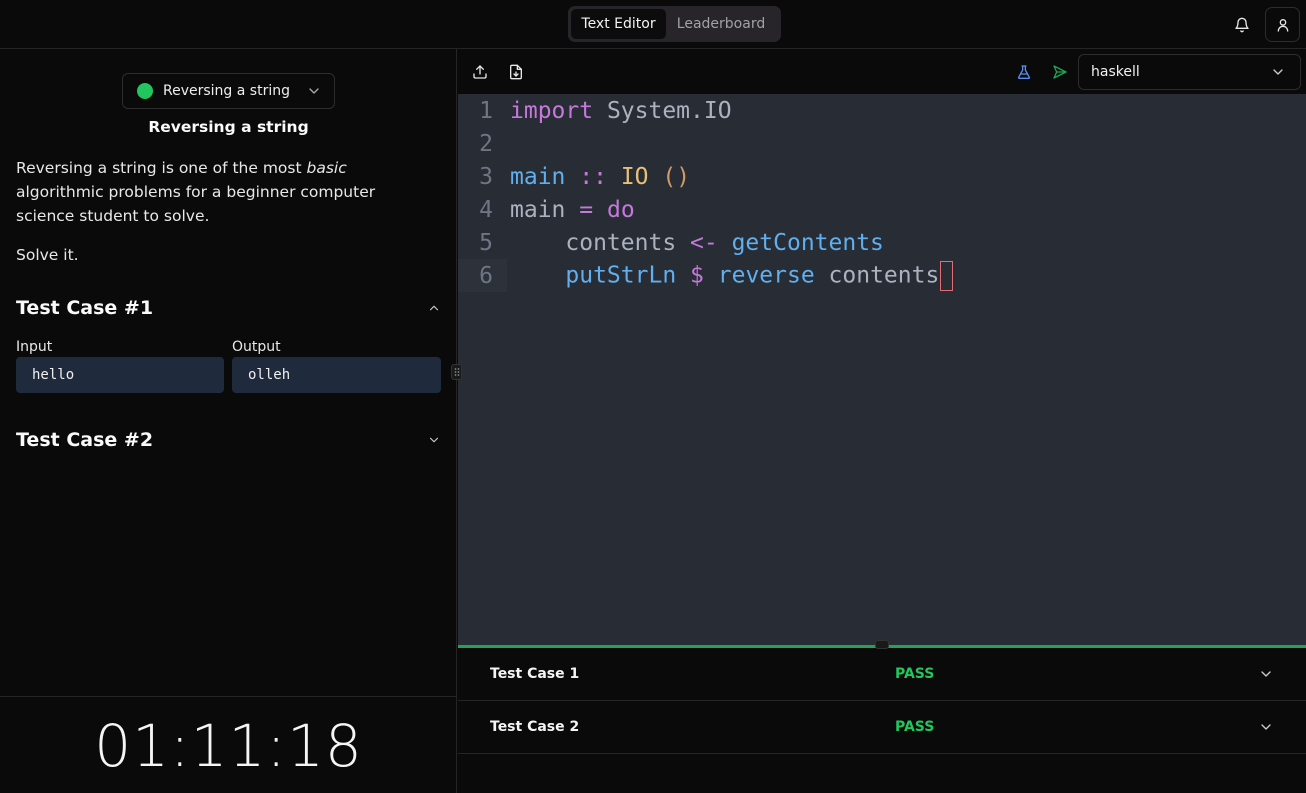 This screenshot has height=793, width=1306. What do you see at coordinates (882, 176) in the screenshot?
I see `code-line: 3 main :: IO ()` at bounding box center [882, 176].